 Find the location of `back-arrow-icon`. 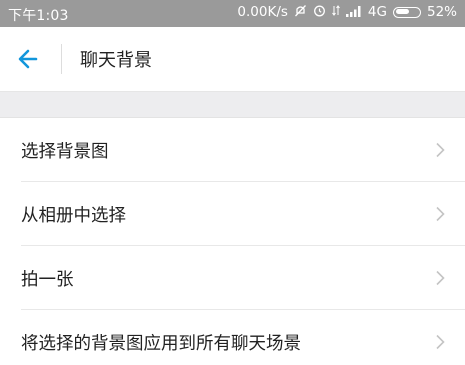

back-arrow-icon is located at coordinates (28, 59).